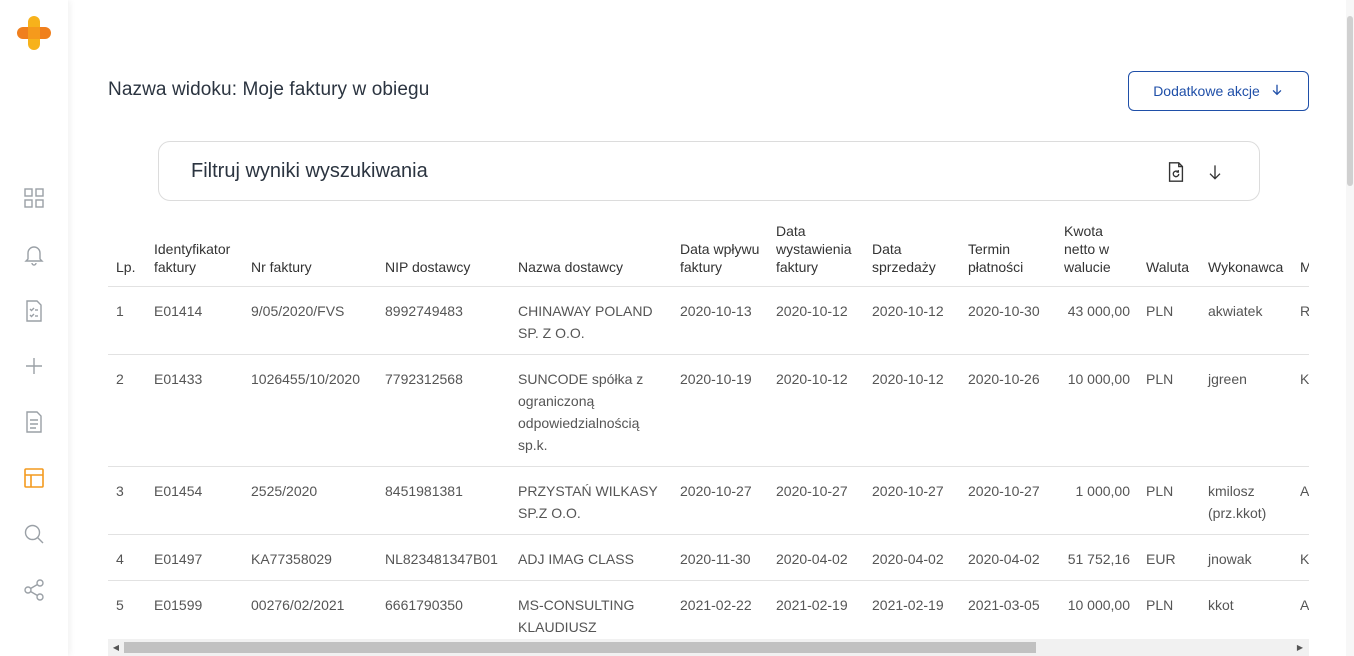  I want to click on table-cell: 51 752,16, so click(1097, 557).